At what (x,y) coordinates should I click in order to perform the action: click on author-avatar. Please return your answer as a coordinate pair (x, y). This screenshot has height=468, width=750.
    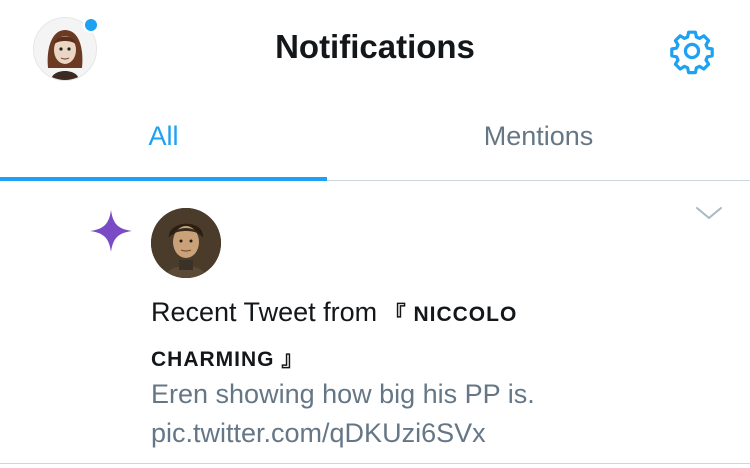
    Looking at the image, I should click on (186, 243).